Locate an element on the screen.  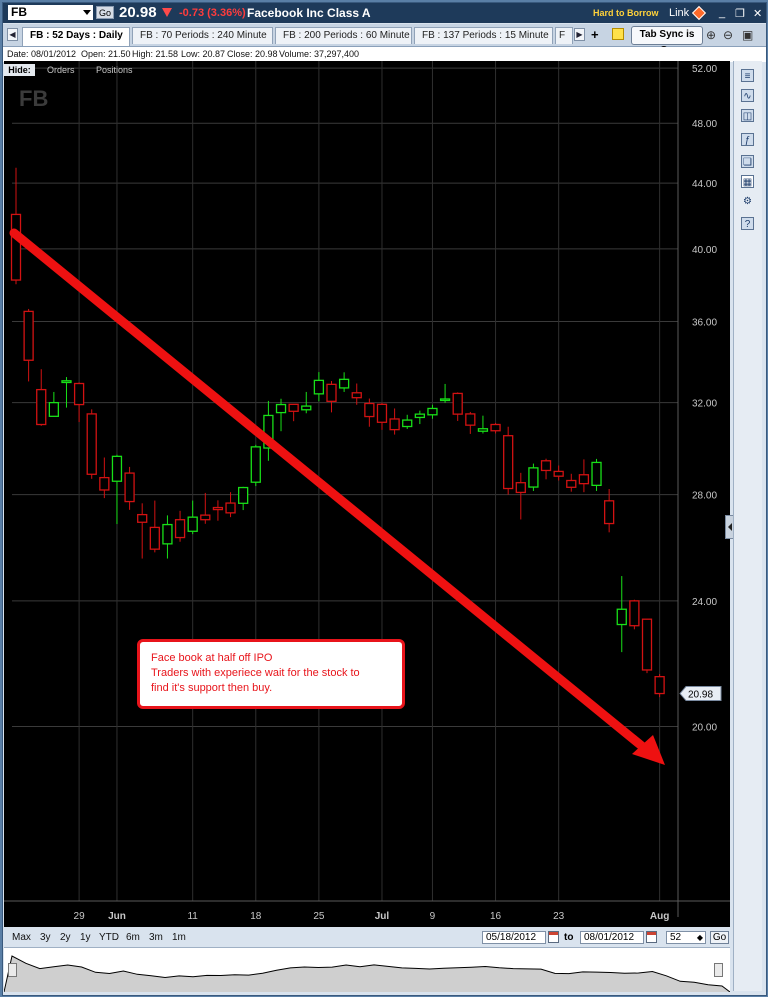
zoom-out-icon: ⊖ is located at coordinates (728, 35).